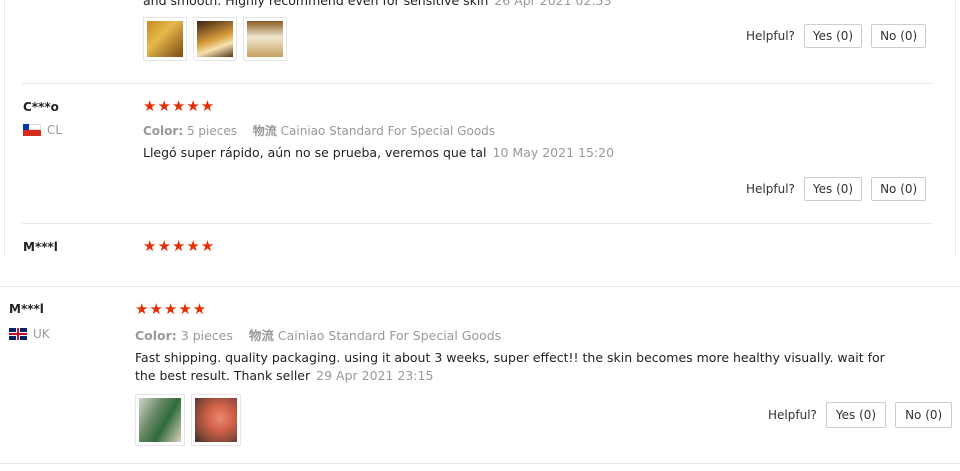  Describe the element at coordinates (41, 107) in the screenshot. I see `reviewer-name: C***o` at that location.